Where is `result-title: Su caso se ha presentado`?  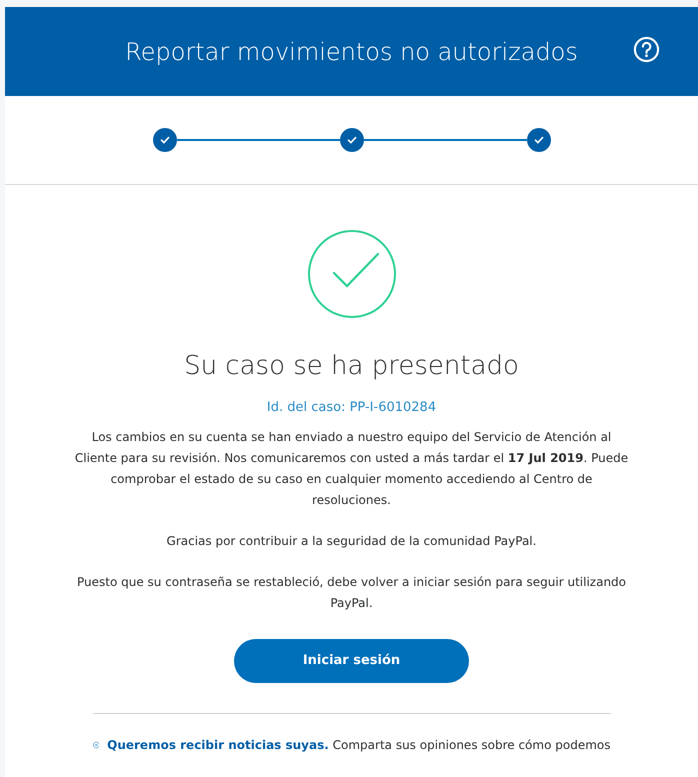
result-title: Su caso se ha presentado is located at coordinates (351, 366).